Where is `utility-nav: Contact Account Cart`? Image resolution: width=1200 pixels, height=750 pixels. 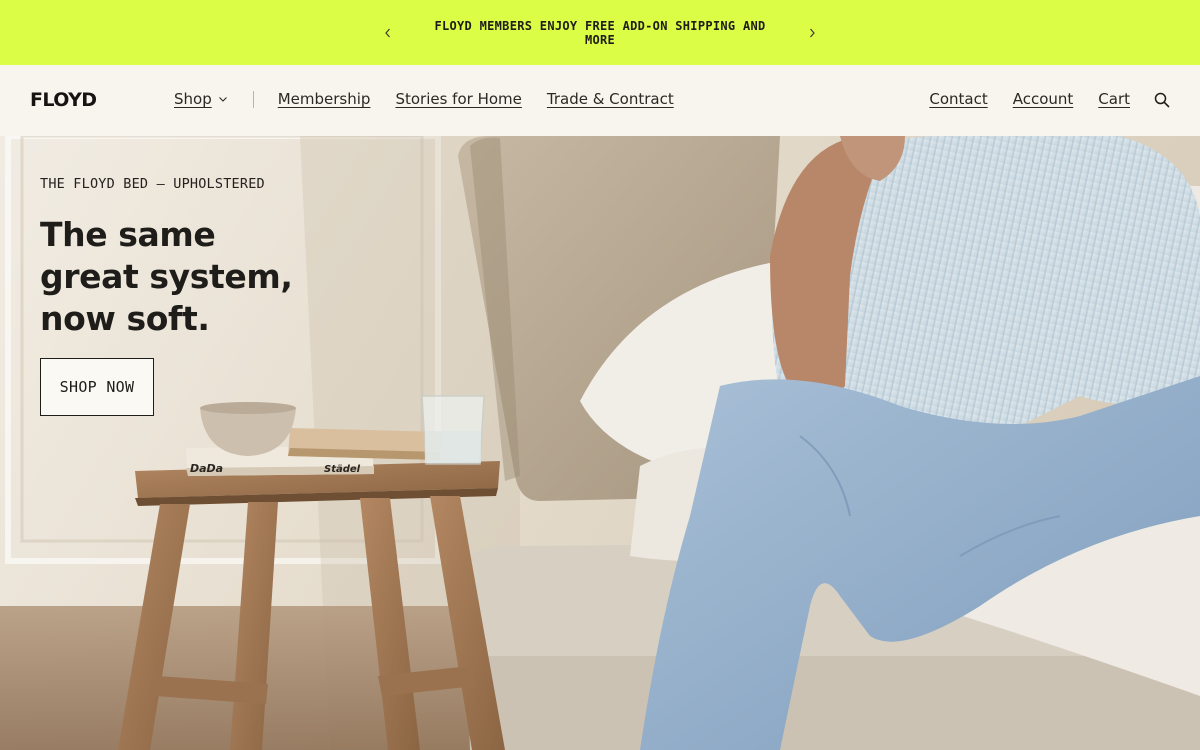 utility-nav: Contact Account Cart is located at coordinates (1017, 99).